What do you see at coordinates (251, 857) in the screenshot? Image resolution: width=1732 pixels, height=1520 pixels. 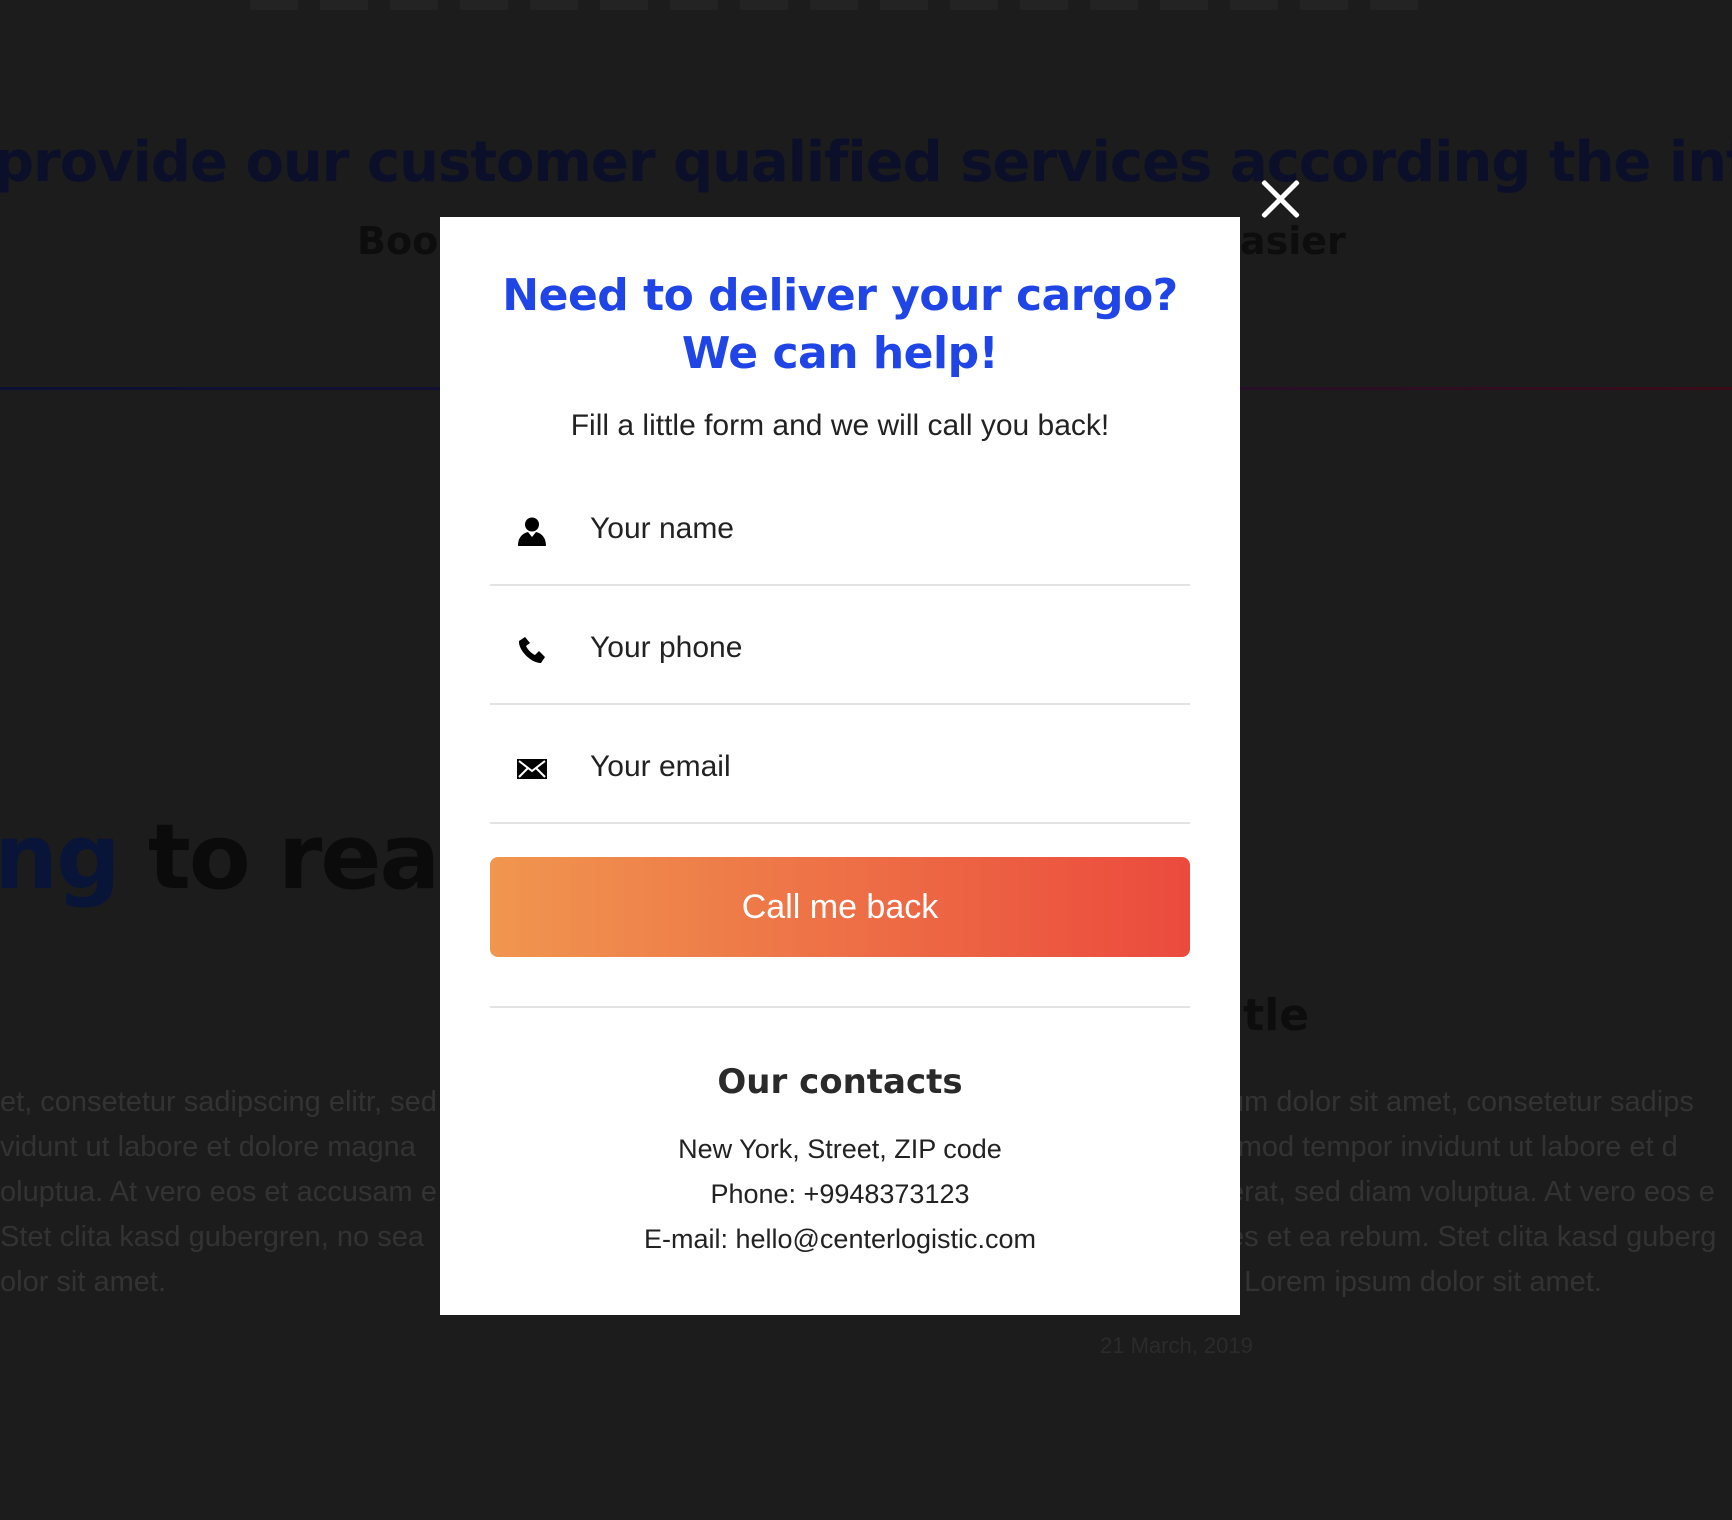 I see `background-section-title: ng to read` at bounding box center [251, 857].